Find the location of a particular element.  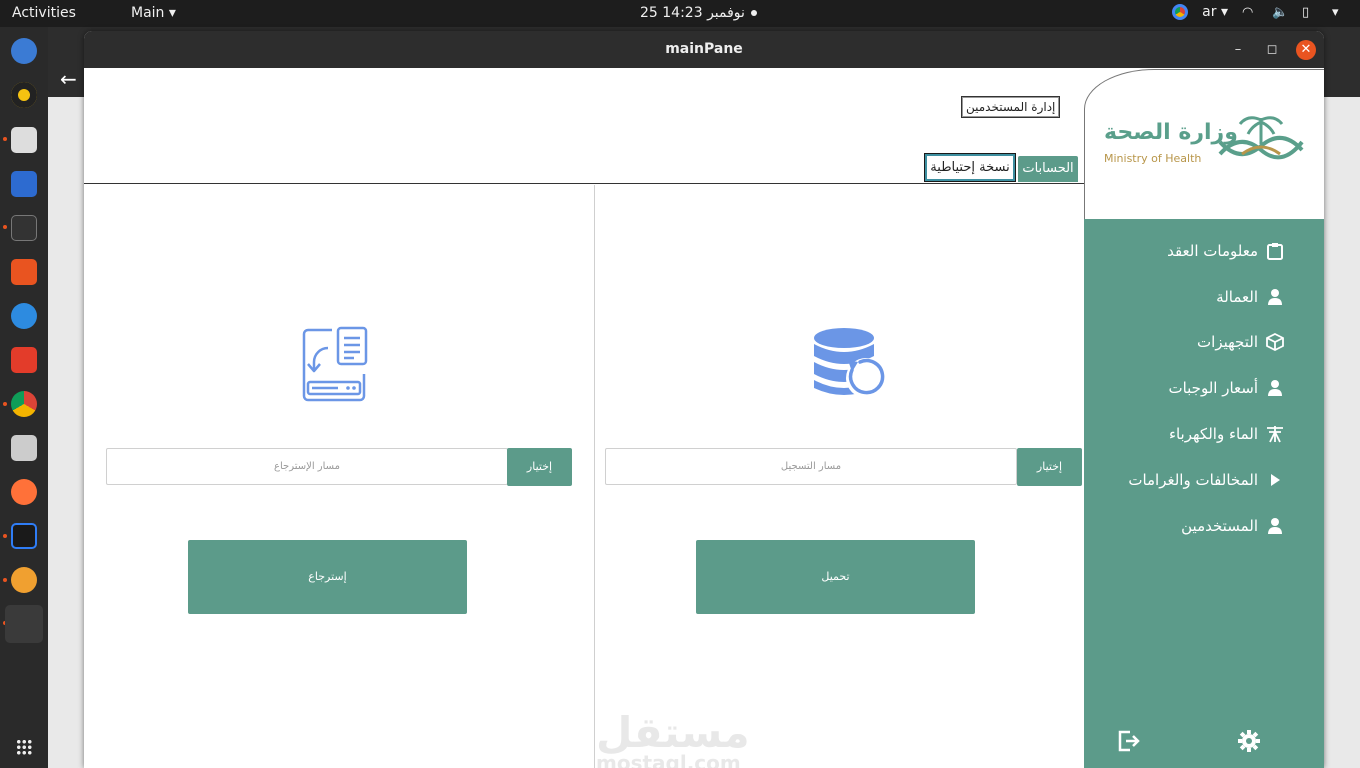

software-icon is located at coordinates (24, 272).